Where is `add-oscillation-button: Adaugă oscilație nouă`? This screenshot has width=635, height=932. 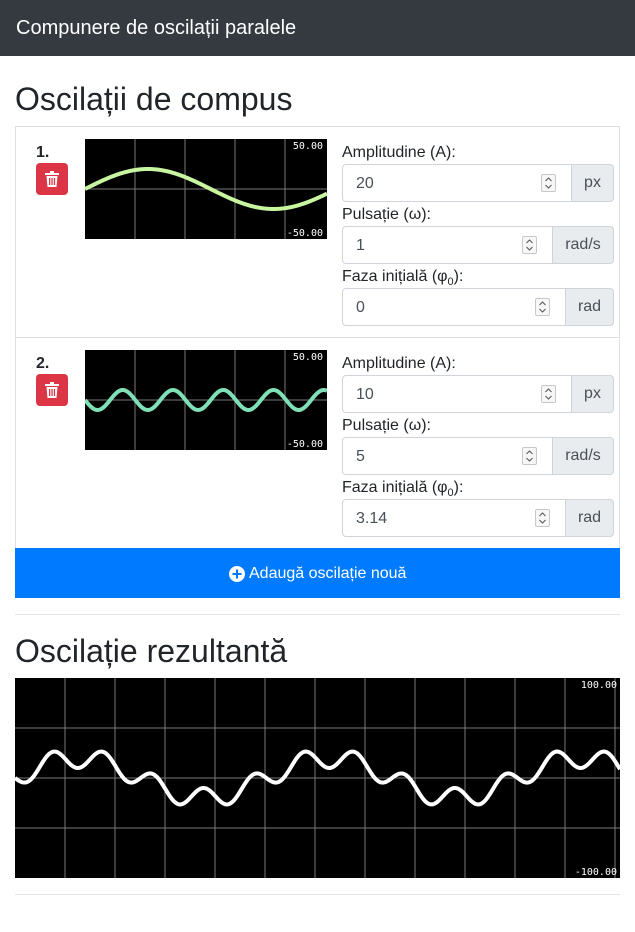
add-oscillation-button: Adaugă oscilație nouă is located at coordinates (317, 573).